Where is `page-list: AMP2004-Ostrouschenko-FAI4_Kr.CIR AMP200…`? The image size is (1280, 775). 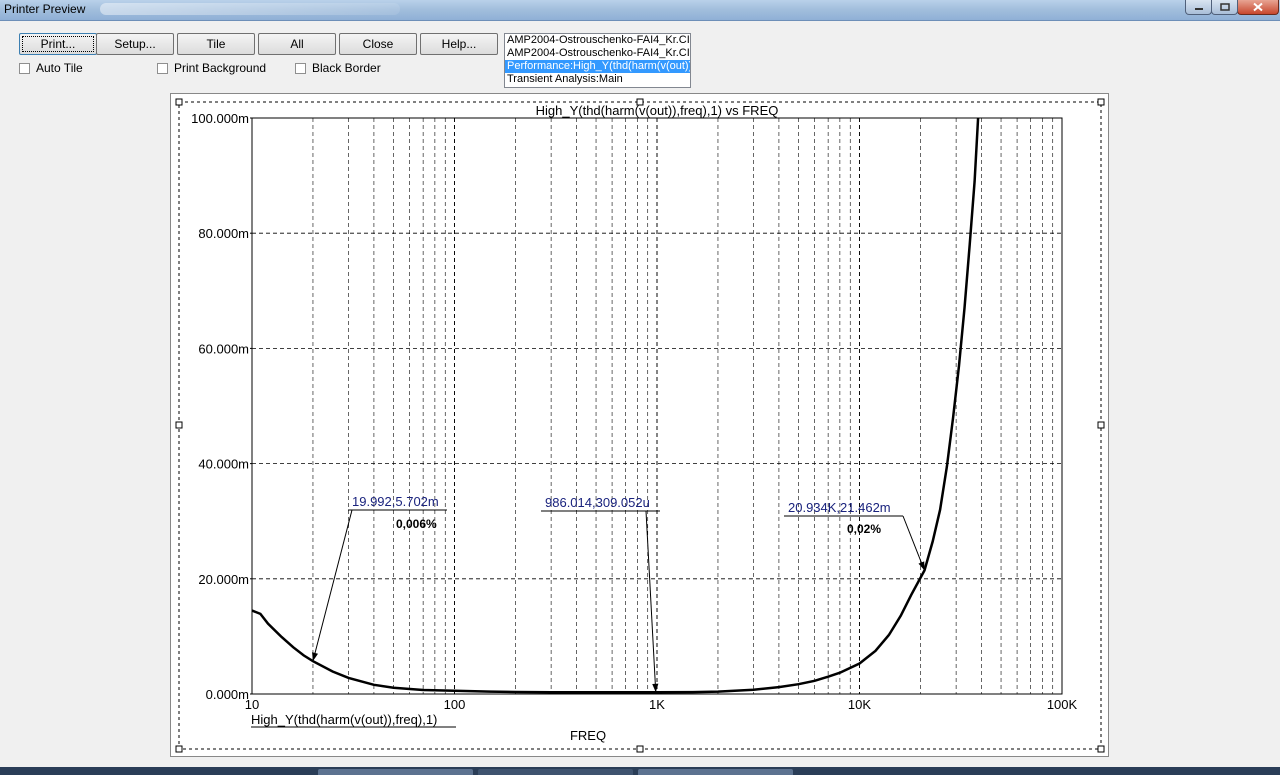
page-list: AMP2004-Ostrouschenko-FAI4_Kr.CIR AMP200… is located at coordinates (597, 60).